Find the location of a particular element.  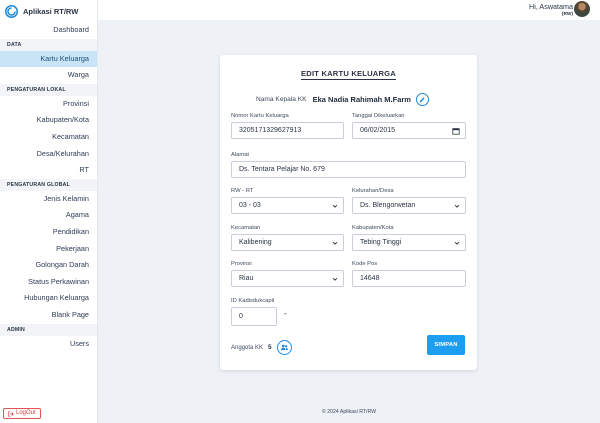

sidebar-item-dashboard: Dashboard is located at coordinates (48, 30).